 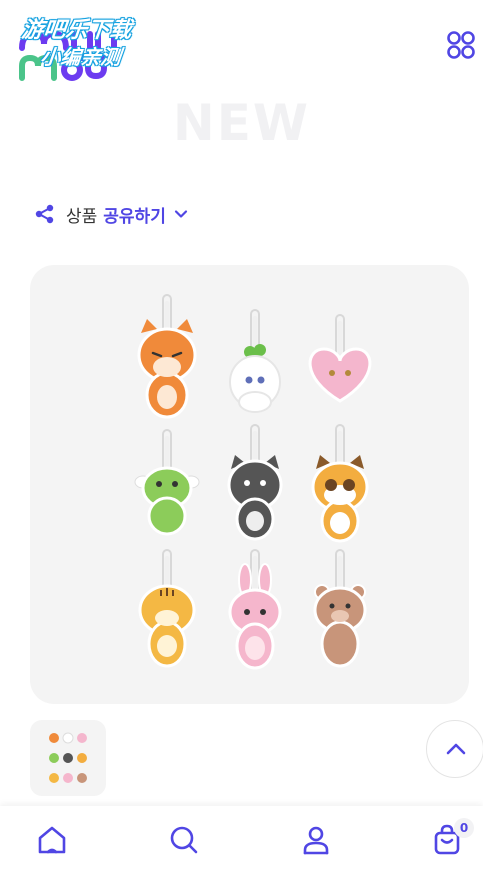 What do you see at coordinates (167, 482) in the screenshot?
I see `character-frog-keyring` at bounding box center [167, 482].